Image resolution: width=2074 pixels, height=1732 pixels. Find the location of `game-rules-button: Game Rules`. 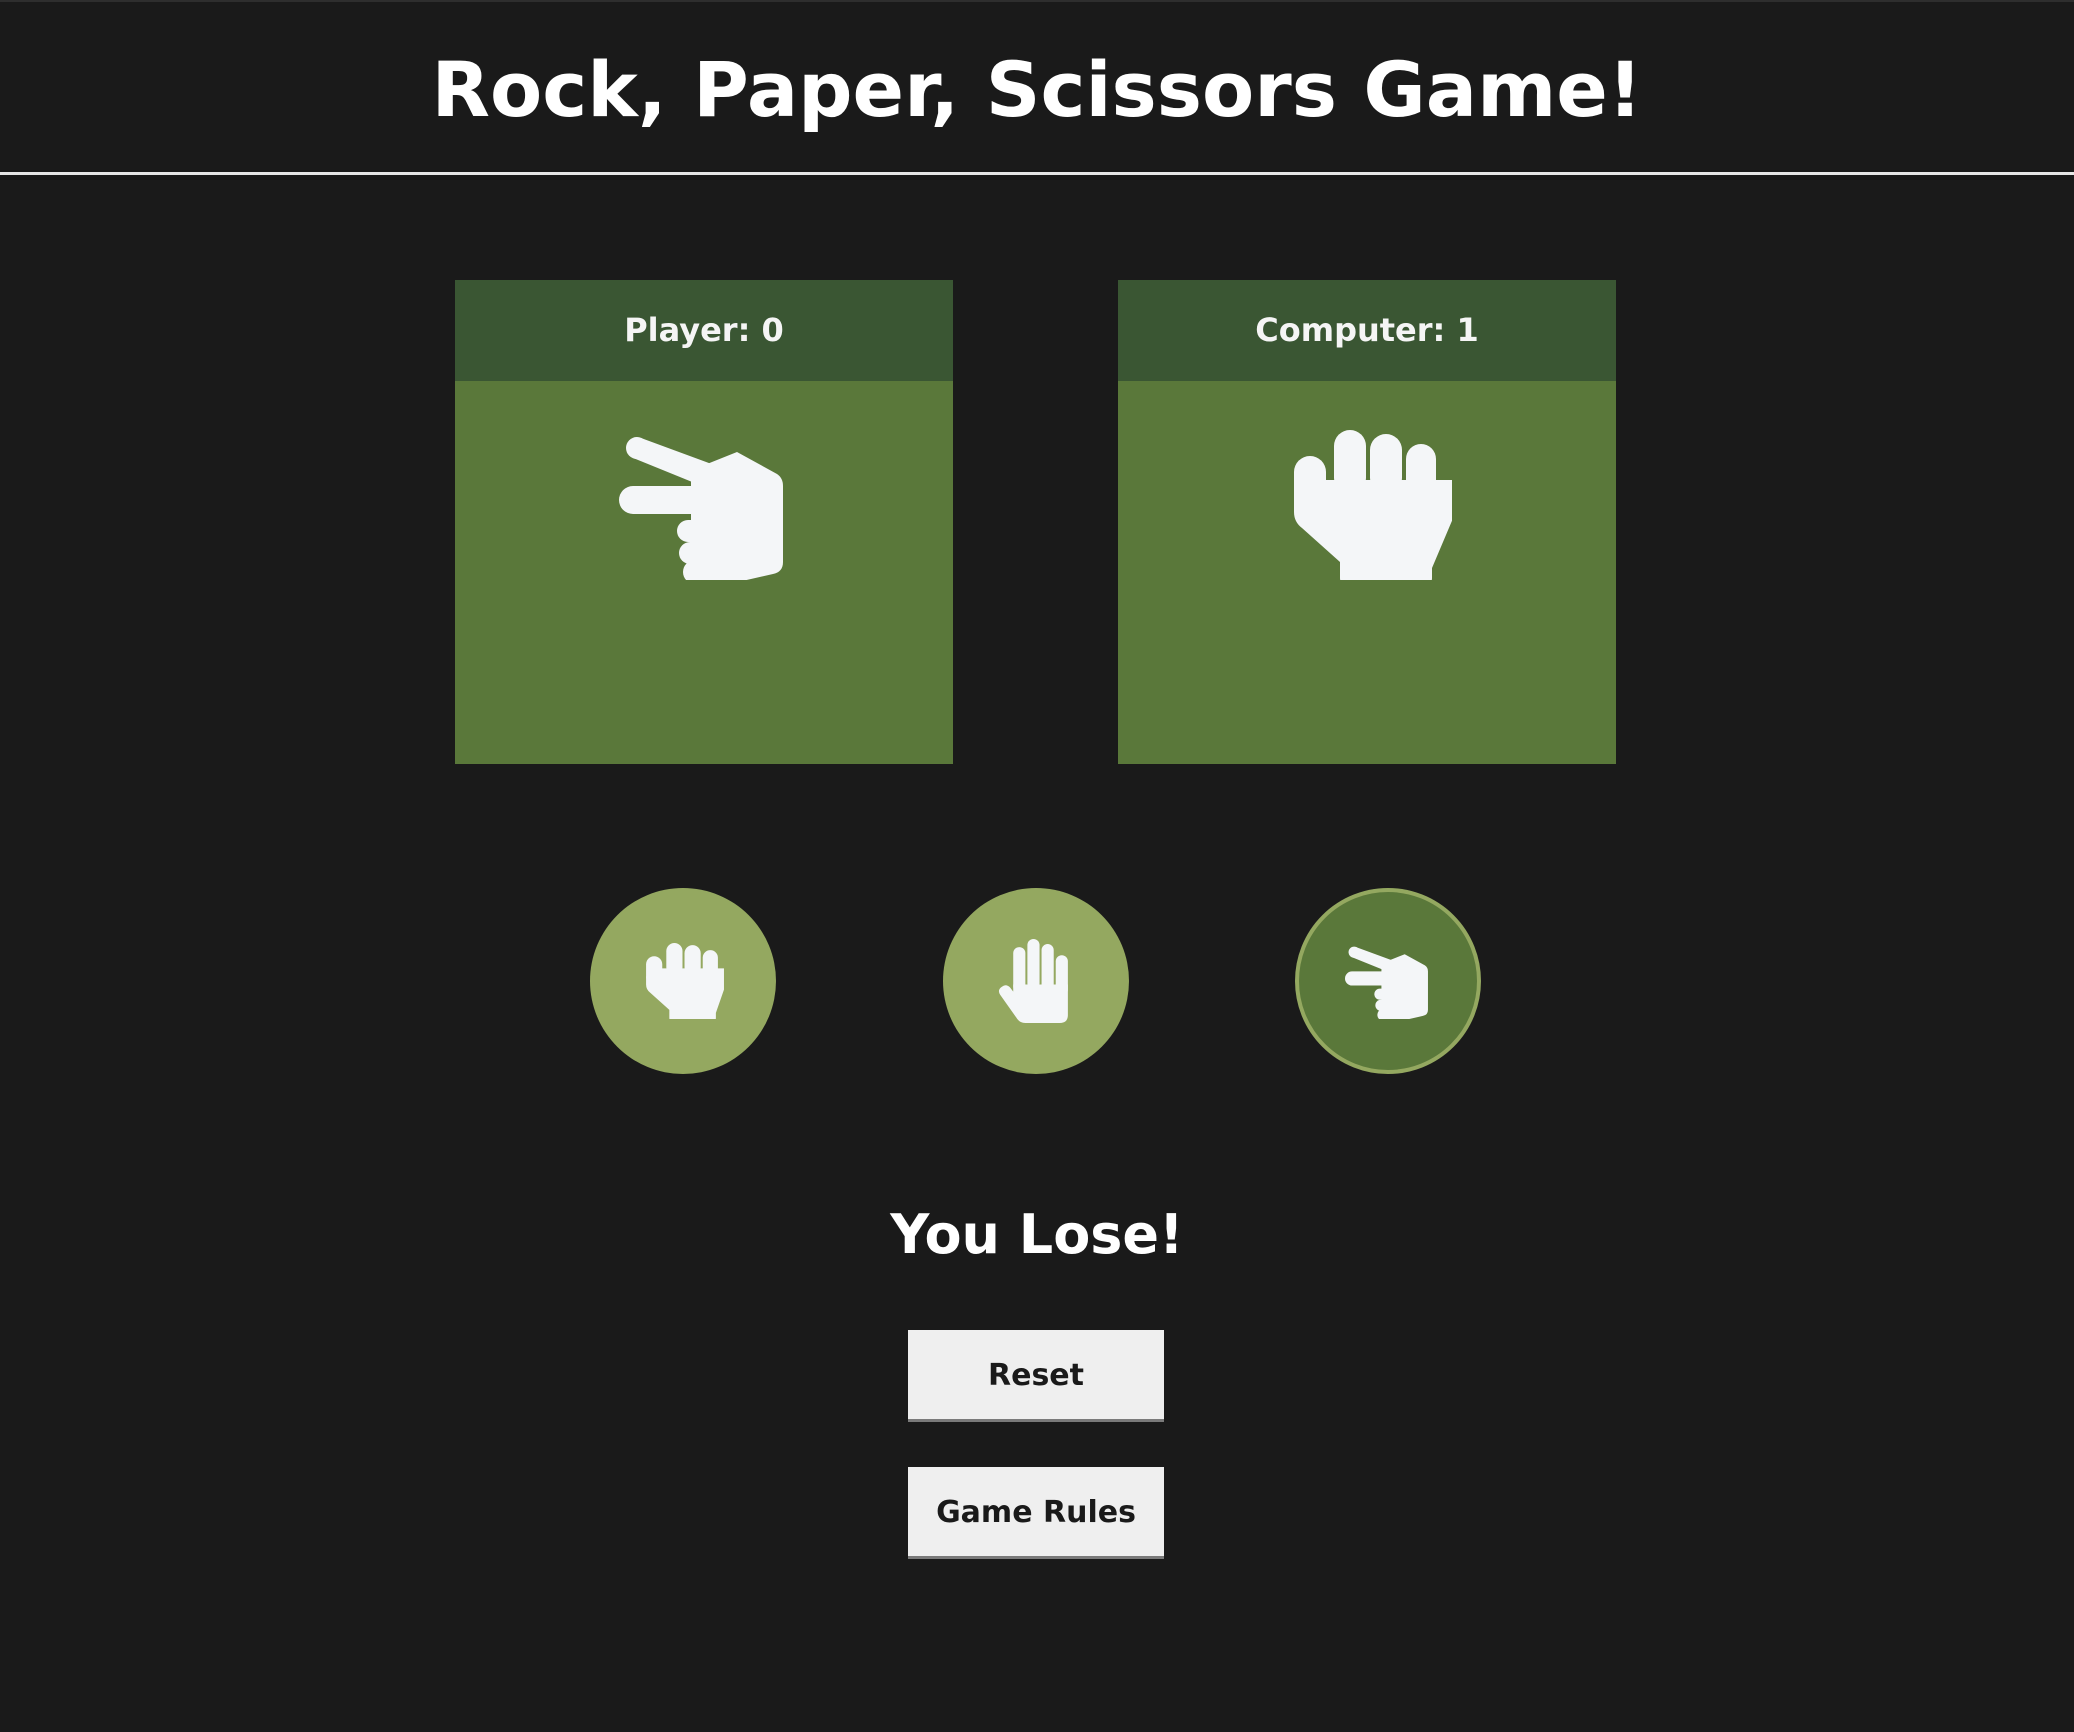

game-rules-button: Game Rules is located at coordinates (1036, 1513).